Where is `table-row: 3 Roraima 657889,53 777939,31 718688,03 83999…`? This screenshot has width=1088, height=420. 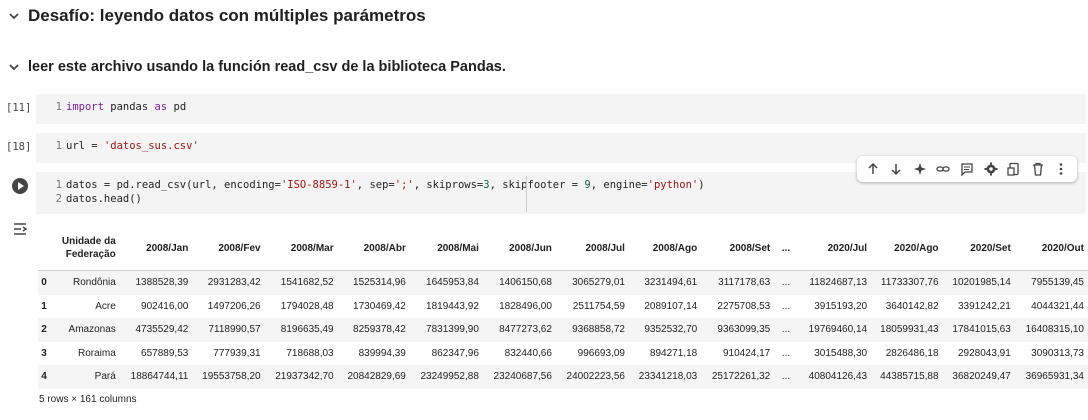
table-row: 3 Roraima 657889,53 777939,31 718688,03 83999… is located at coordinates (563, 354).